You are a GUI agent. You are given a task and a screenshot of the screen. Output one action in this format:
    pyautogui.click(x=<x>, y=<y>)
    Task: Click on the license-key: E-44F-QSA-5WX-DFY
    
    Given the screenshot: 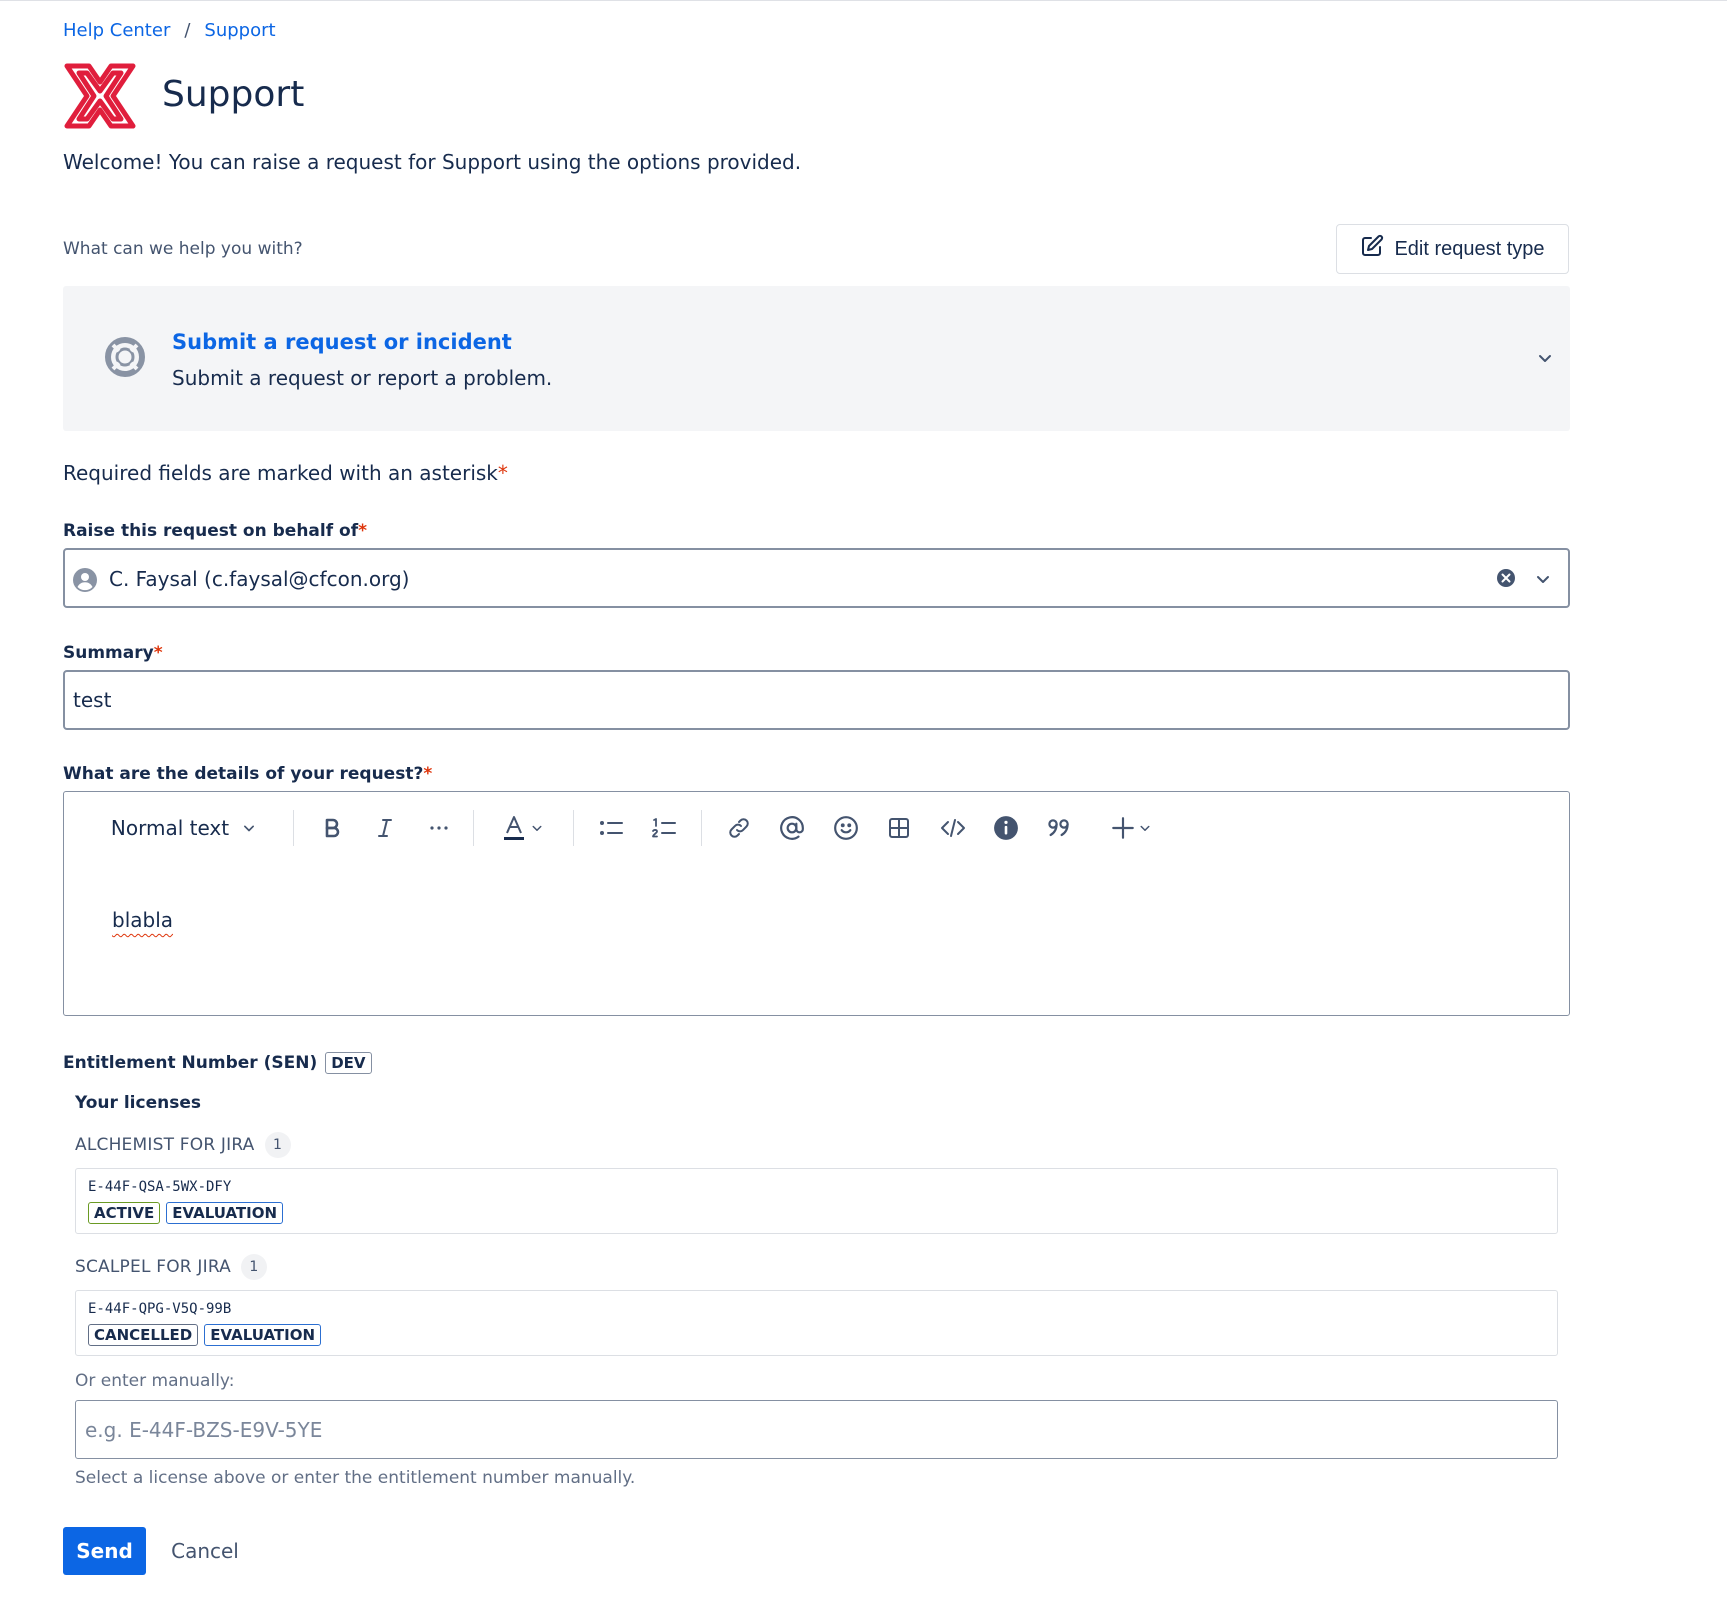 What is the action you would take?
    pyautogui.click(x=160, y=1187)
    